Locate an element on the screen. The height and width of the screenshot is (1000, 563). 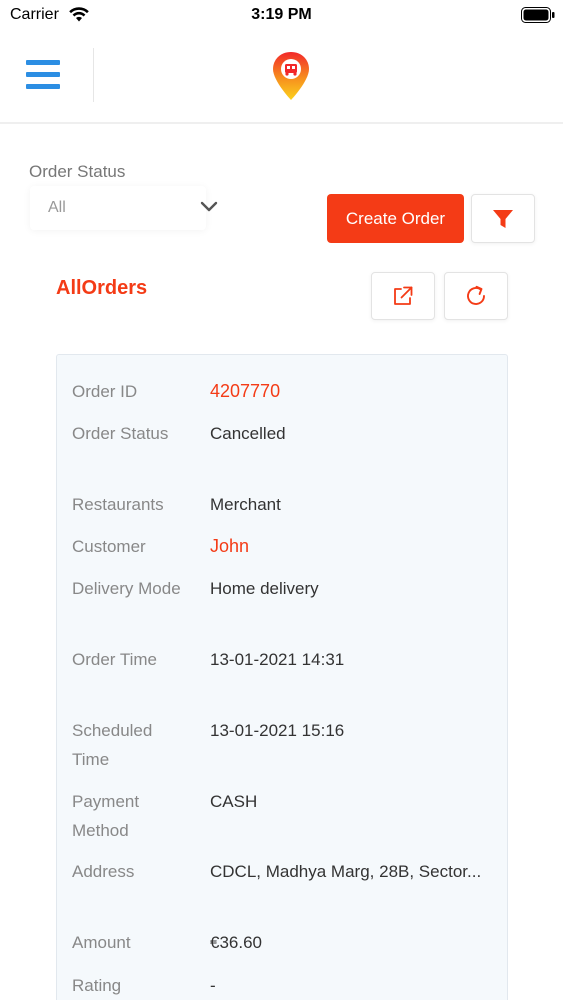
create-order-button: Create Order is located at coordinates (395, 218).